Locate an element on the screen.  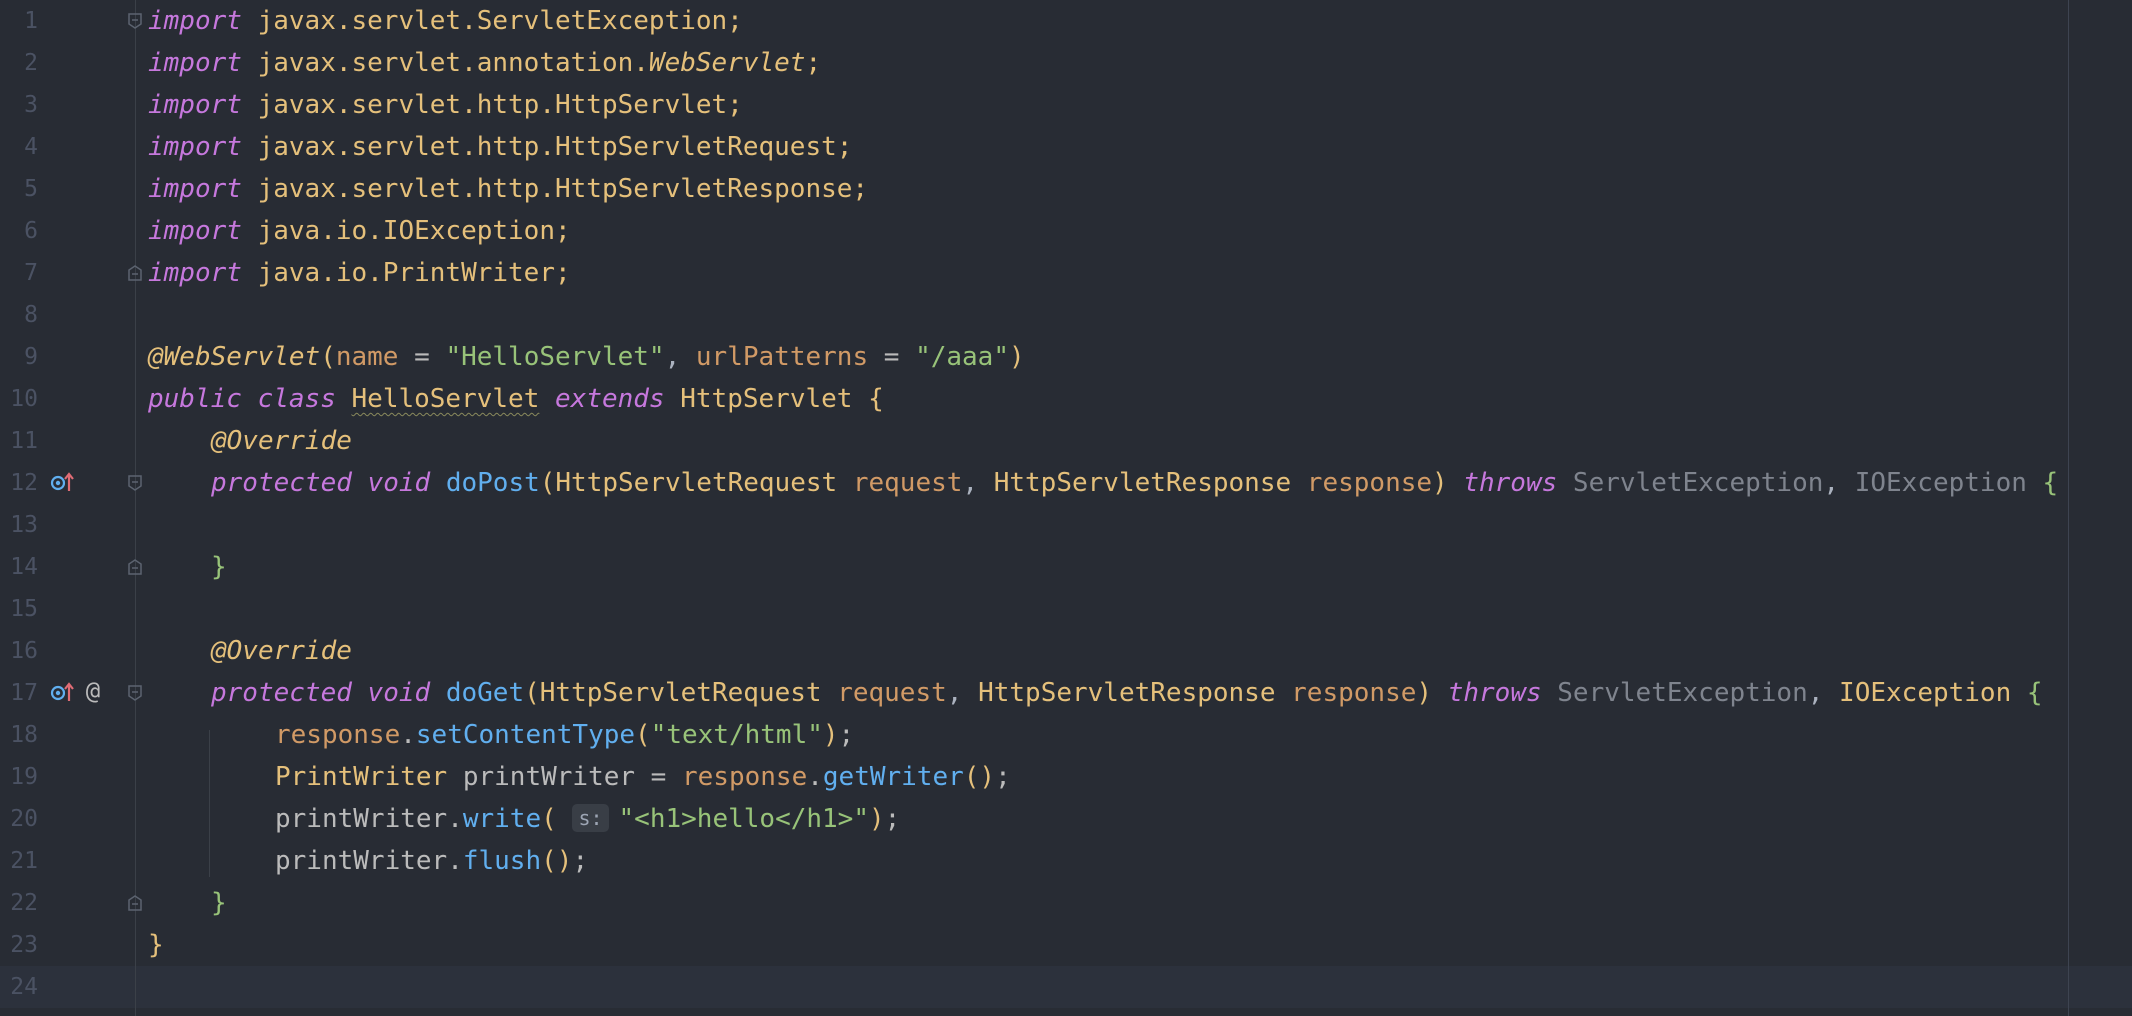
method-name: doGet is located at coordinates (485, 693).